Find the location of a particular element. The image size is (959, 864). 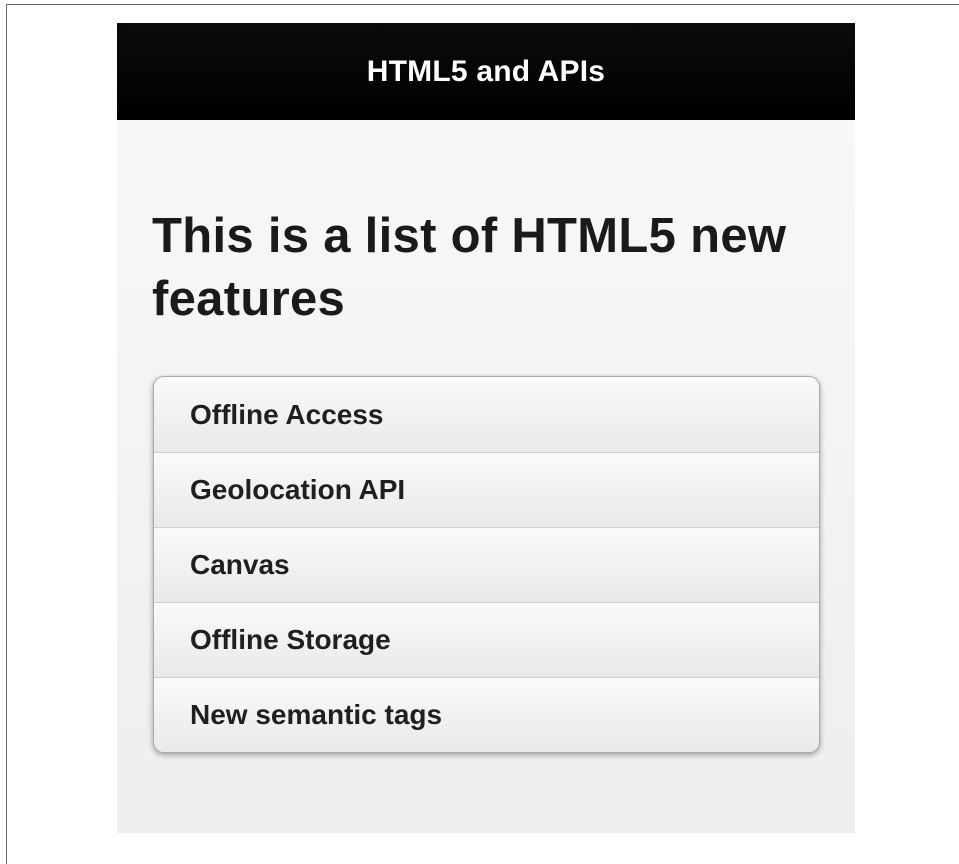

list-item-canvas: Canvas is located at coordinates (486, 564).